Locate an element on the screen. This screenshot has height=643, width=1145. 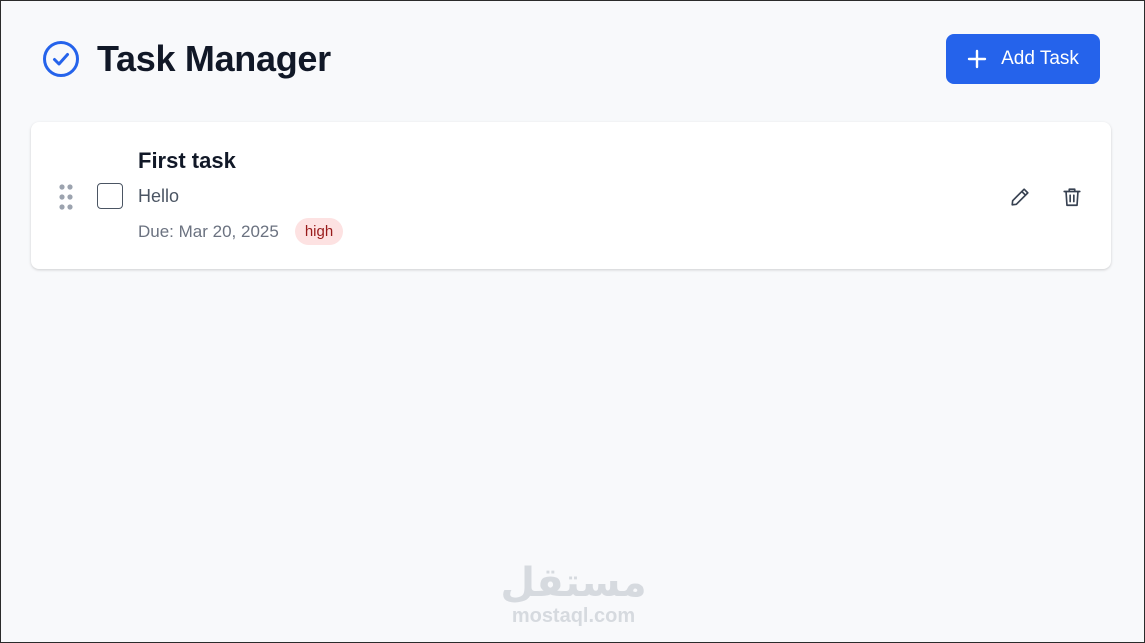
add-task-button: Add Task is located at coordinates (1023, 59).